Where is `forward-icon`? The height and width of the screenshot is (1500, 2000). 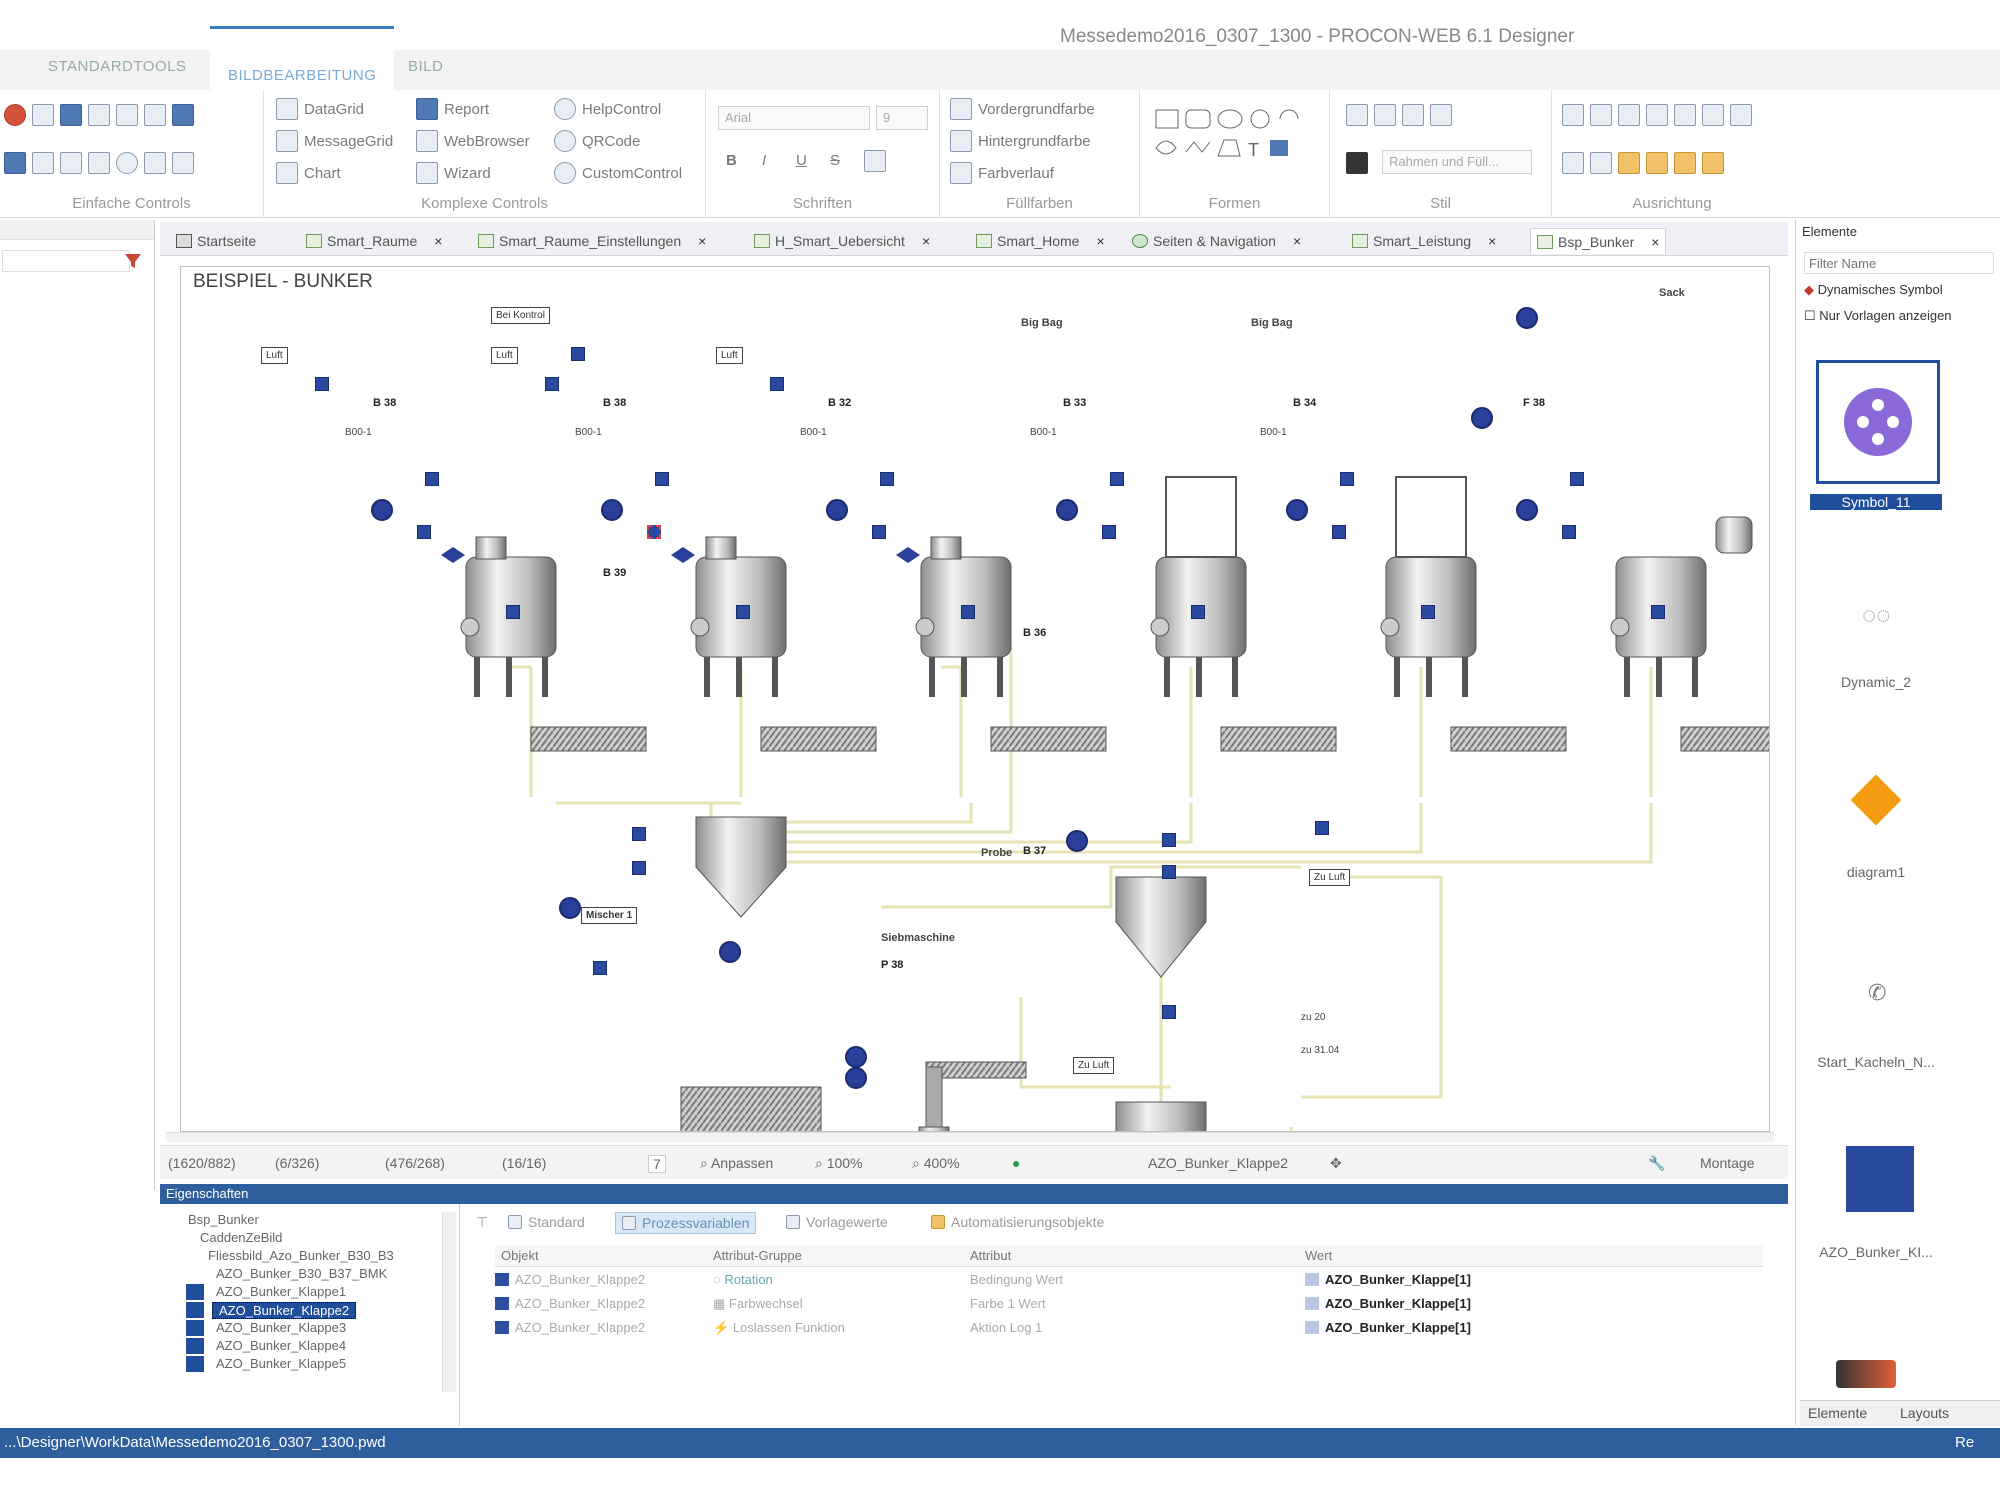 forward-icon is located at coordinates (1685, 163).